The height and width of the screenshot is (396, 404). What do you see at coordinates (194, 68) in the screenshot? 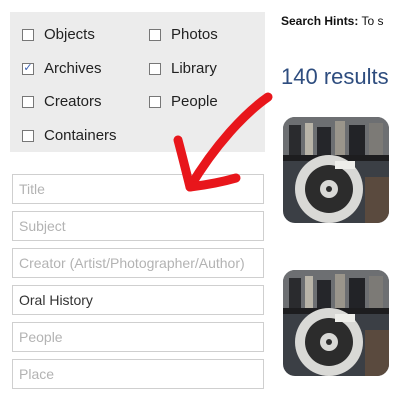
I see `filter-library-label: Library` at bounding box center [194, 68].